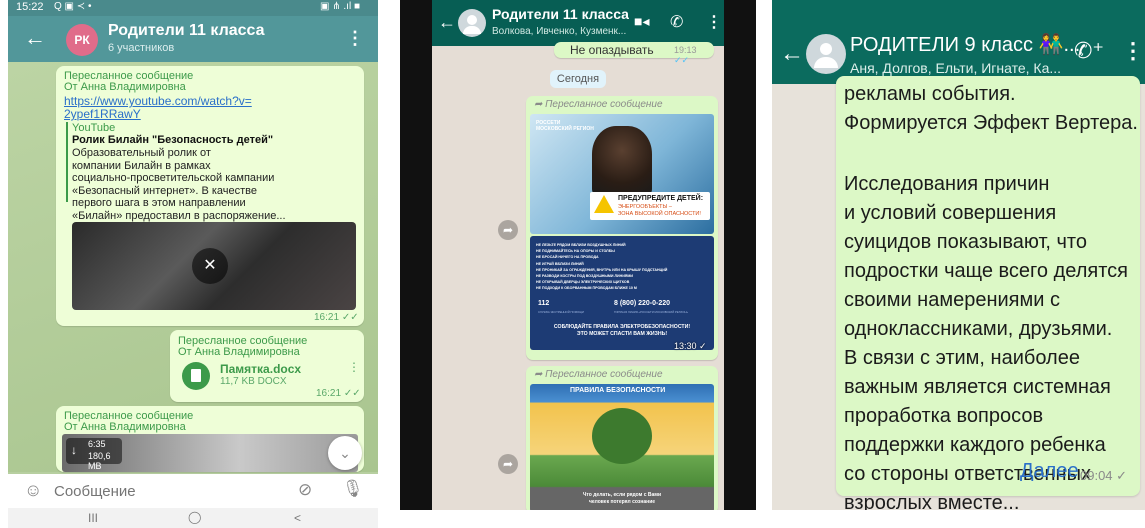 Image resolution: width=1145 pixels, height=528 pixels. I want to click on home-button: ◯, so click(194, 517).